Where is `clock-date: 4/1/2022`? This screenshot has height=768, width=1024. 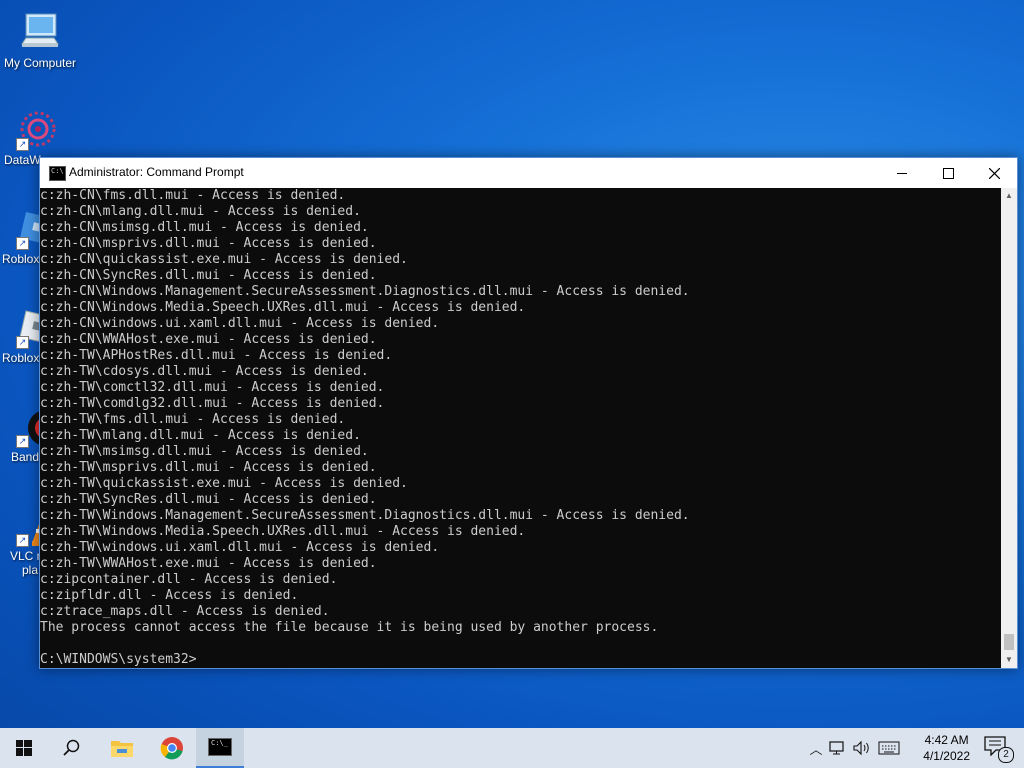
clock-date: 4/1/2022 is located at coordinates (946, 756).